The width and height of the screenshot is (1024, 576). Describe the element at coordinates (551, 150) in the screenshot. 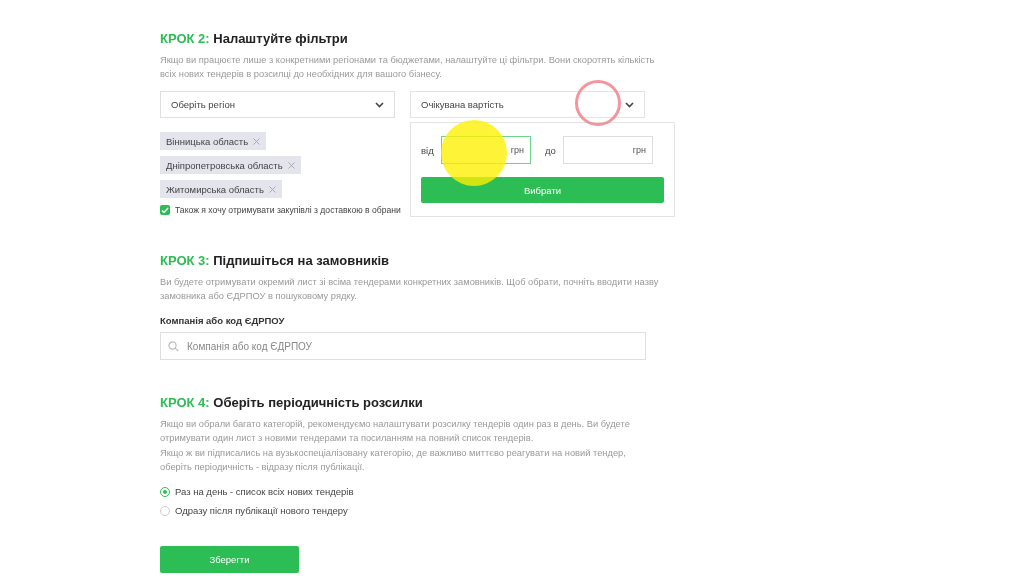

I see `to-label: до` at that location.